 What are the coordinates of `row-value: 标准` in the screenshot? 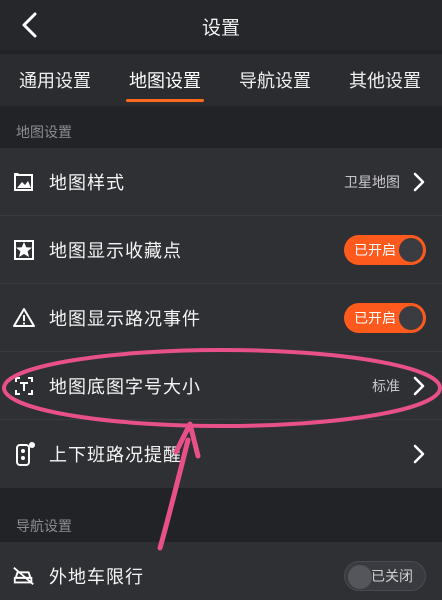 It's located at (386, 386).